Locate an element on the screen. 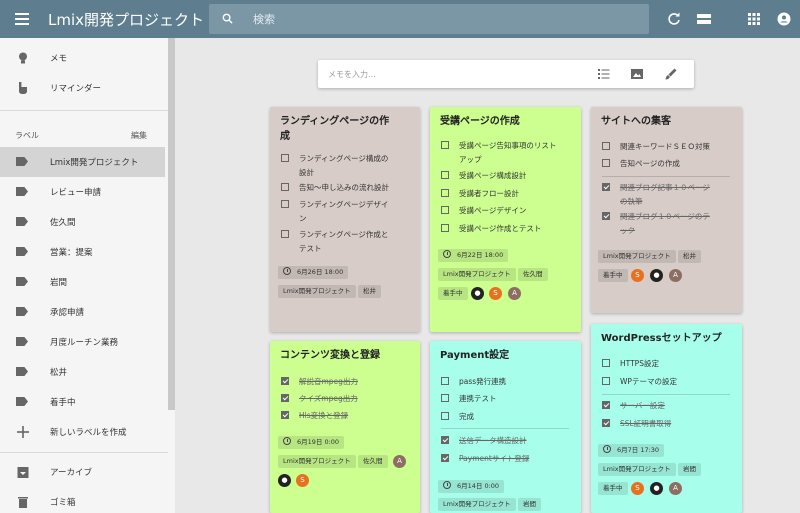  sidebar-item-label-matsui: 松井 is located at coordinates (82, 372).